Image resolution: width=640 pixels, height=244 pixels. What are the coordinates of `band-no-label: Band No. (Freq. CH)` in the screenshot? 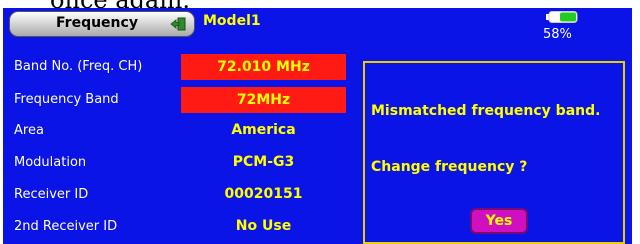 It's located at (78, 66).